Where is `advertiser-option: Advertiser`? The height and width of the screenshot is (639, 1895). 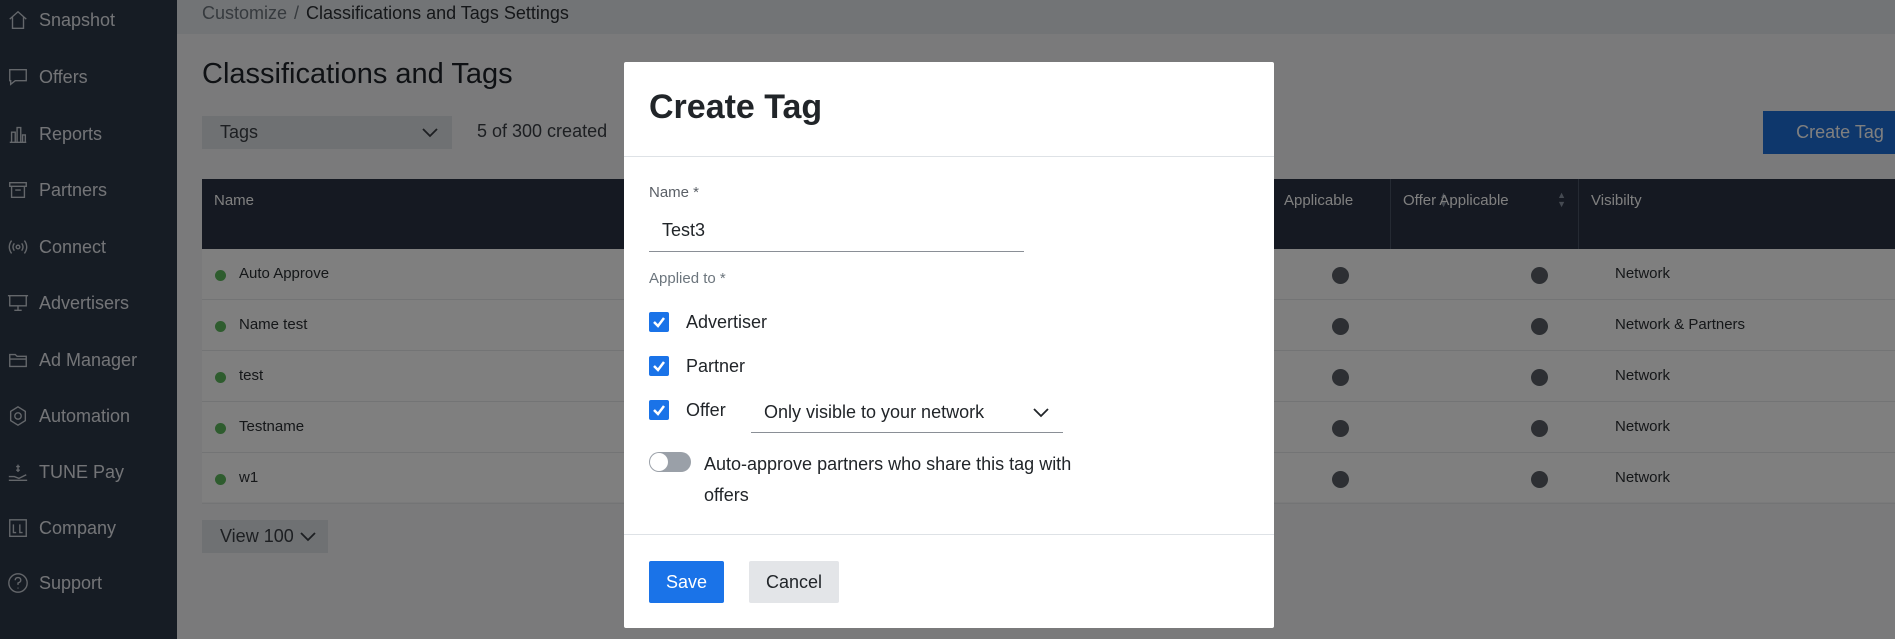
advertiser-option: Advertiser is located at coordinates (708, 322).